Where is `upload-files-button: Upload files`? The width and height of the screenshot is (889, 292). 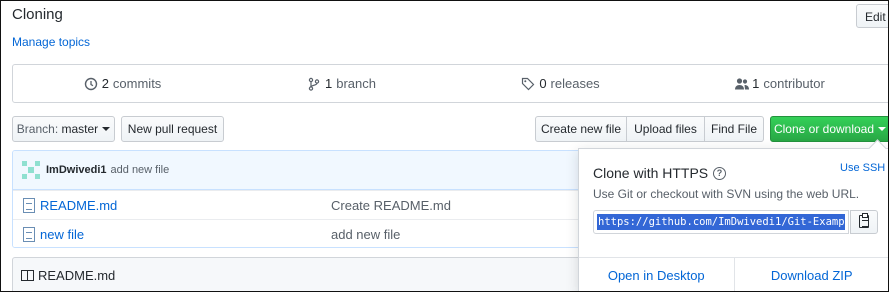 upload-files-button: Upload files is located at coordinates (665, 129).